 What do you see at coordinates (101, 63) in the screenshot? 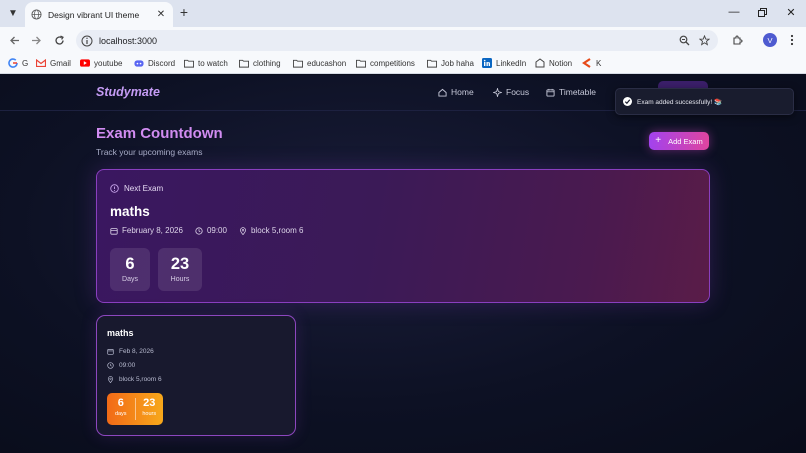
I see `bookmark-youtube: youtube` at bounding box center [101, 63].